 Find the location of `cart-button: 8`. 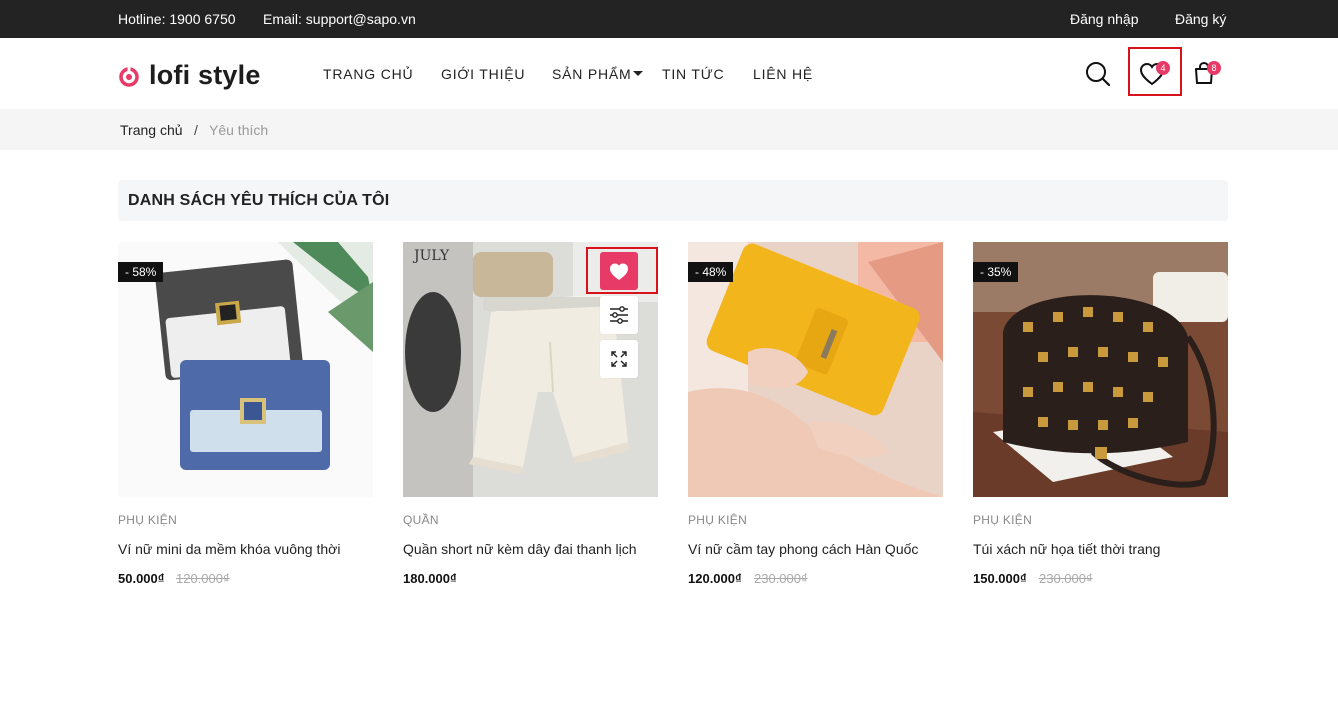

cart-button: 8 is located at coordinates (1207, 74).